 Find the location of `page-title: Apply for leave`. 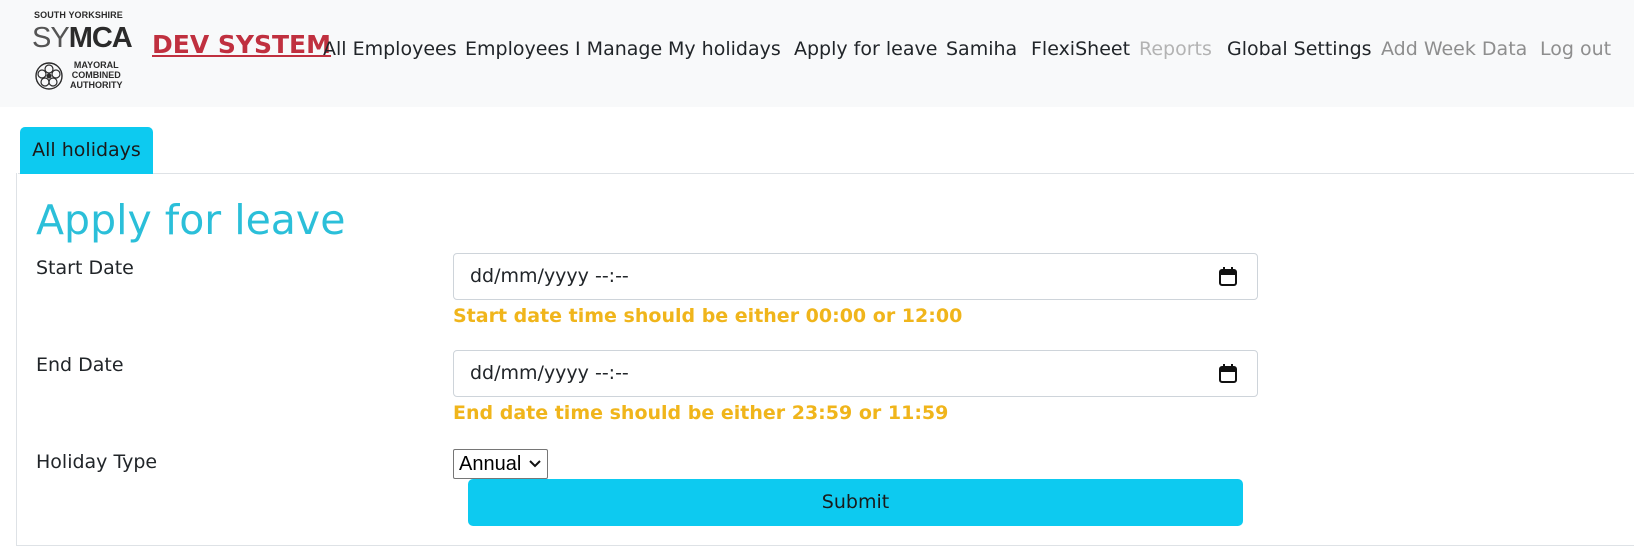

page-title: Apply for leave is located at coordinates (191, 220).